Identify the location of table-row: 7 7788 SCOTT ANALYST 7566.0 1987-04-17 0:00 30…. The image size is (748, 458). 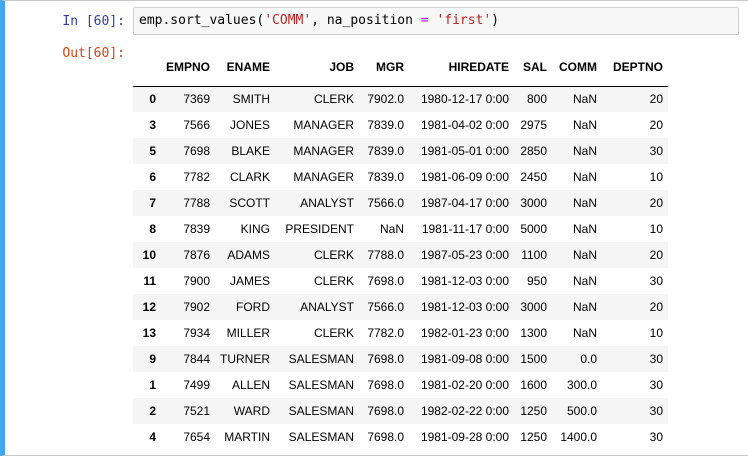
(401, 203).